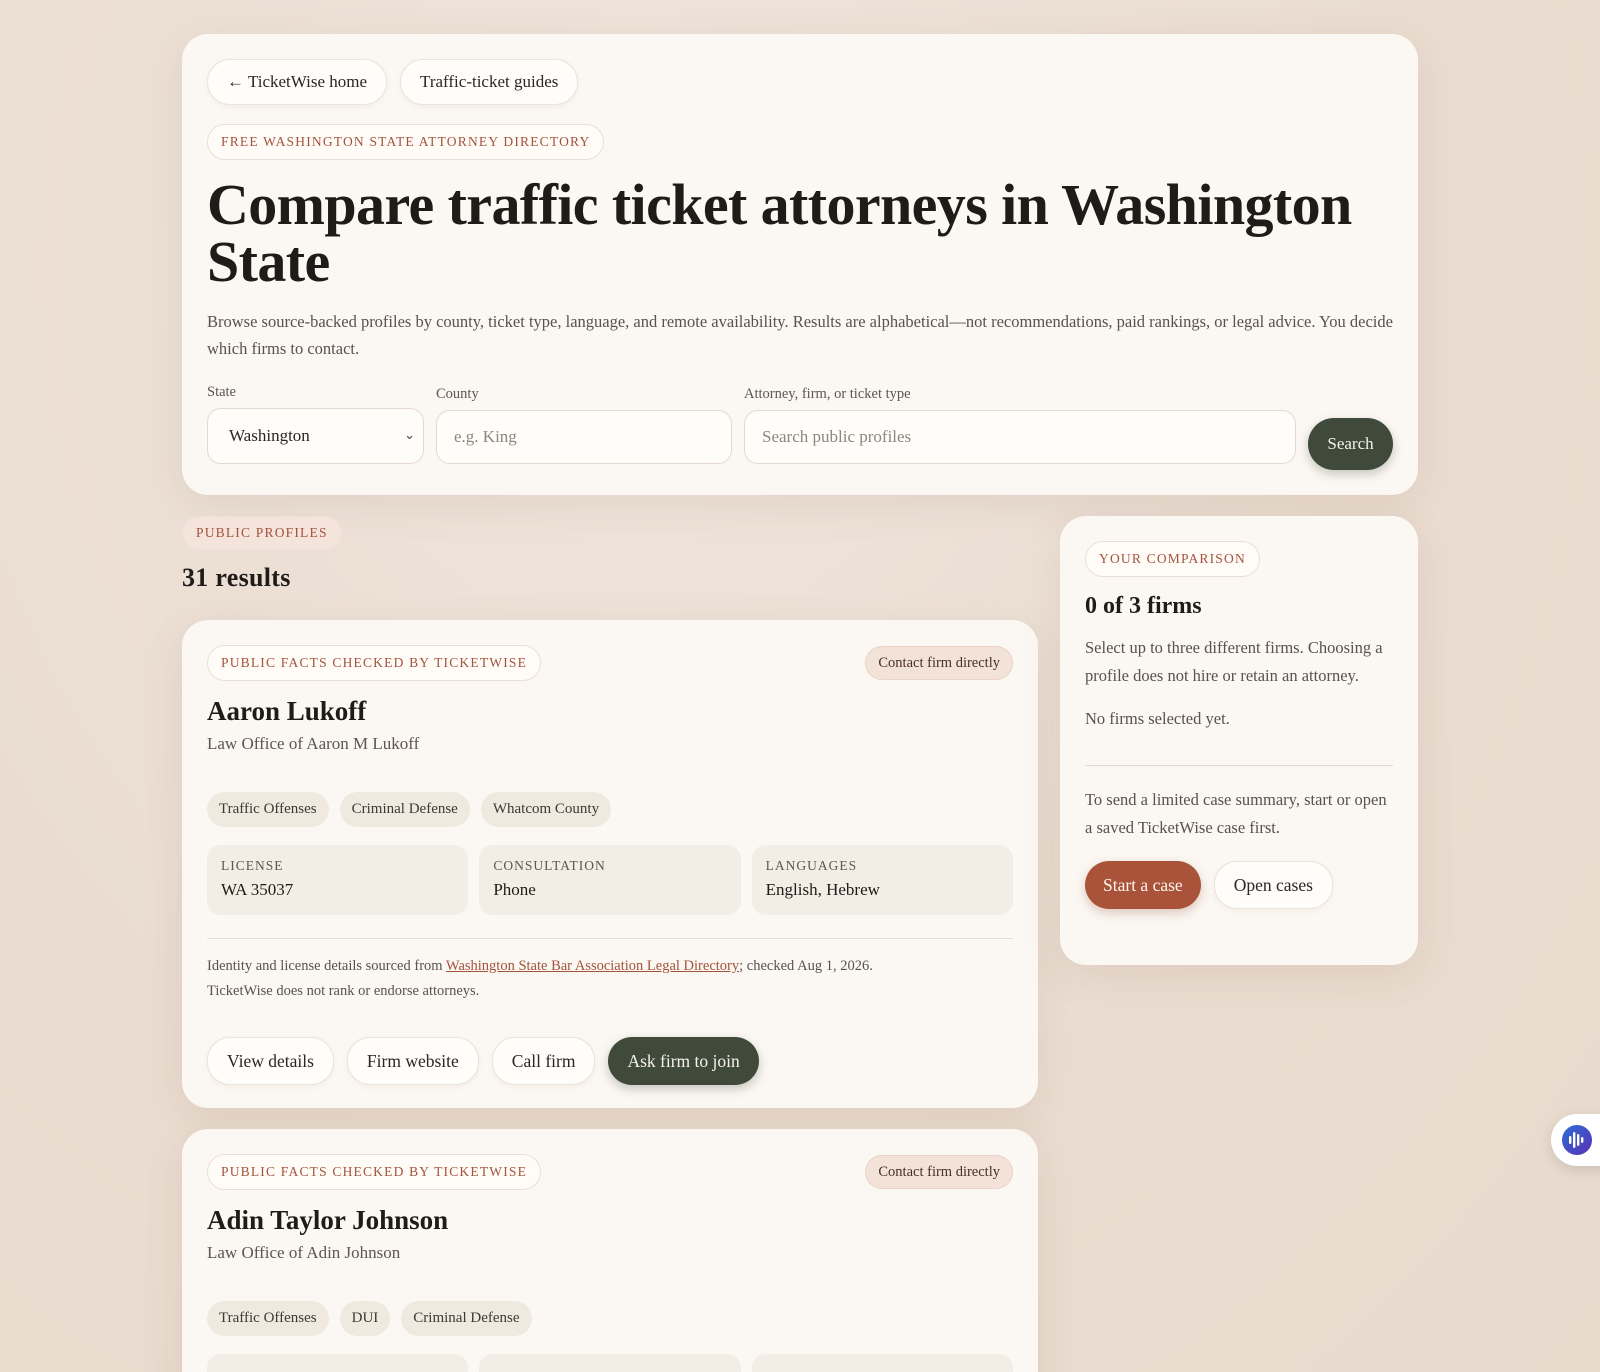 Image resolution: width=1600 pixels, height=1372 pixels. I want to click on fact-value: Phone, so click(514, 889).